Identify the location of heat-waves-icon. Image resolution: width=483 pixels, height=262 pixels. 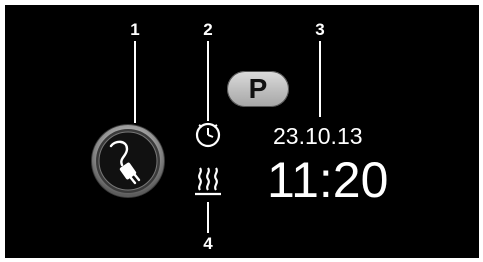
(208, 181).